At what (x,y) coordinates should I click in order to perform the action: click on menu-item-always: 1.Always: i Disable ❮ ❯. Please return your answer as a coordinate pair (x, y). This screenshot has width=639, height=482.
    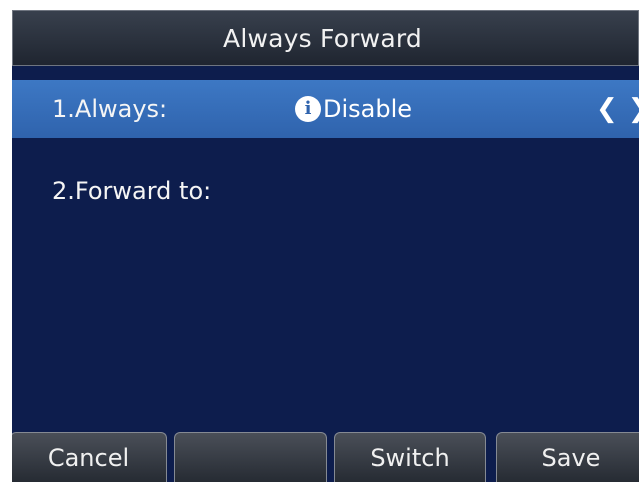
    Looking at the image, I should click on (325, 109).